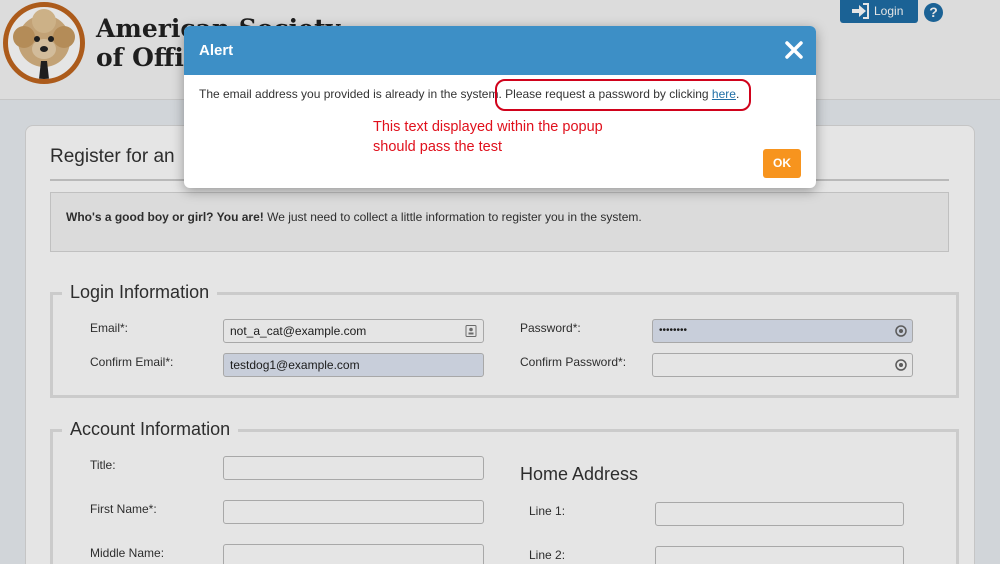  Describe the element at coordinates (794, 50) in the screenshot. I see `close-icon` at that location.